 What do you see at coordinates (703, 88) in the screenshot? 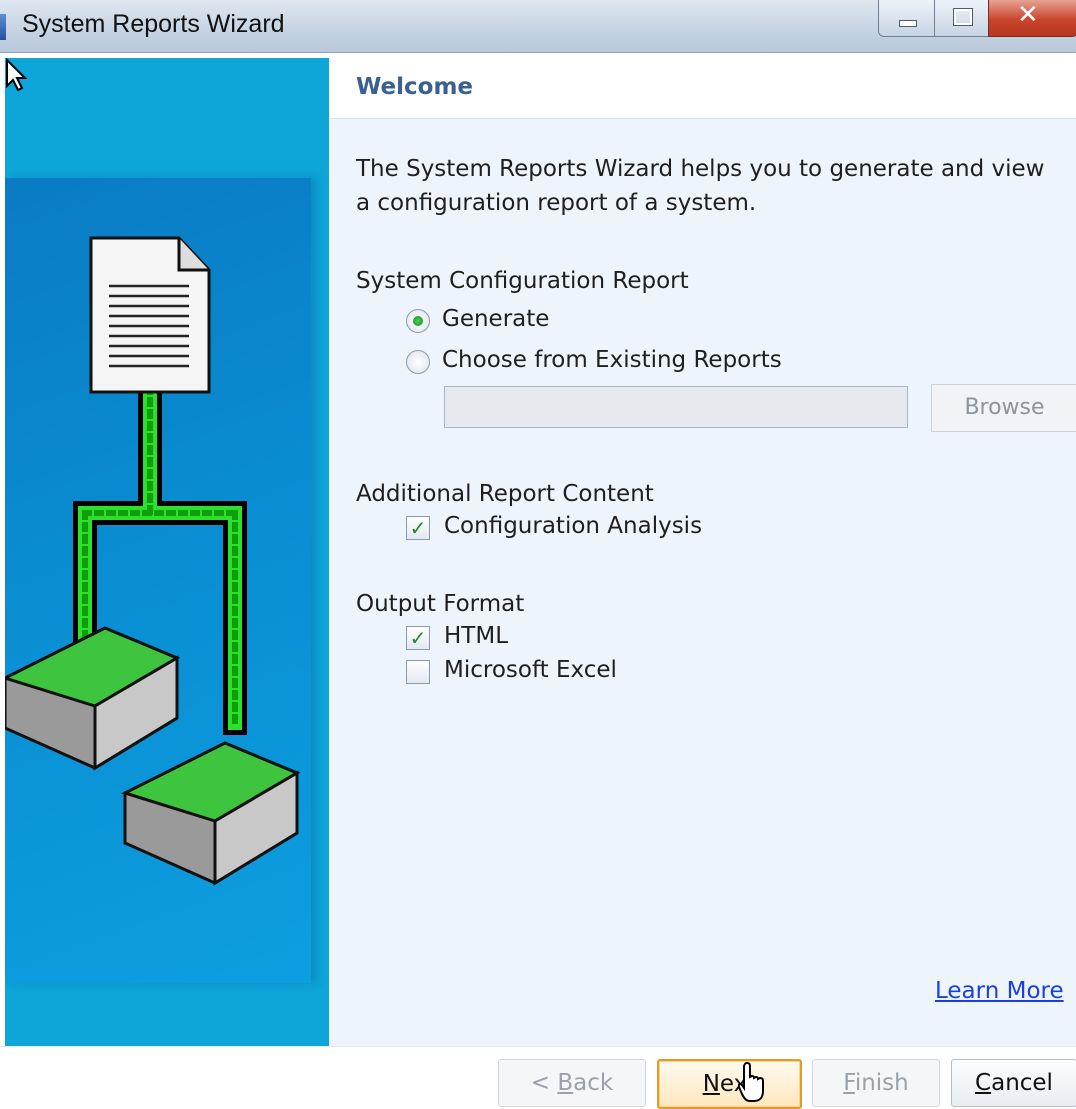
I see `page-header: Welcome` at bounding box center [703, 88].